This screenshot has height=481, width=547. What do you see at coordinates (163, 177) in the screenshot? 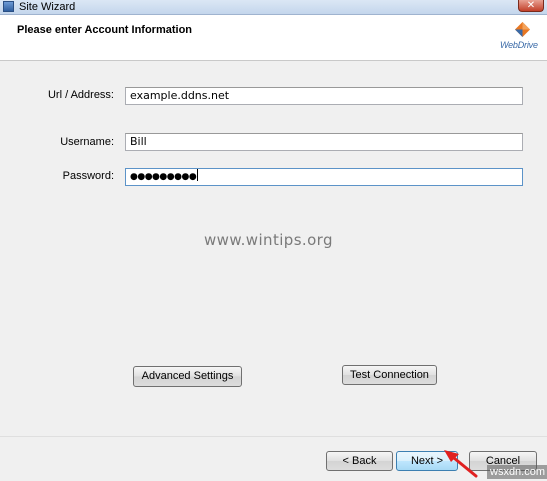
I see `password-value: ●●●●●●●●●` at bounding box center [163, 177].